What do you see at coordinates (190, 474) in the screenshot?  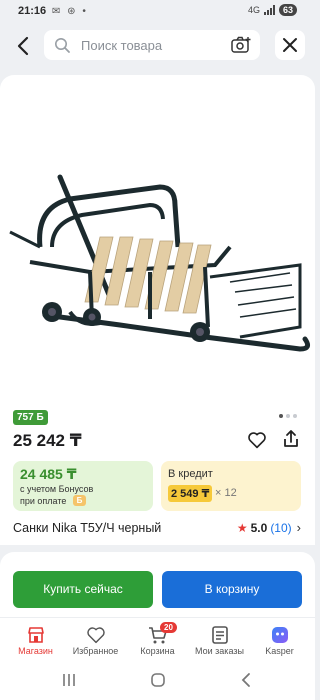 I see `credit-title: В кредит` at bounding box center [190, 474].